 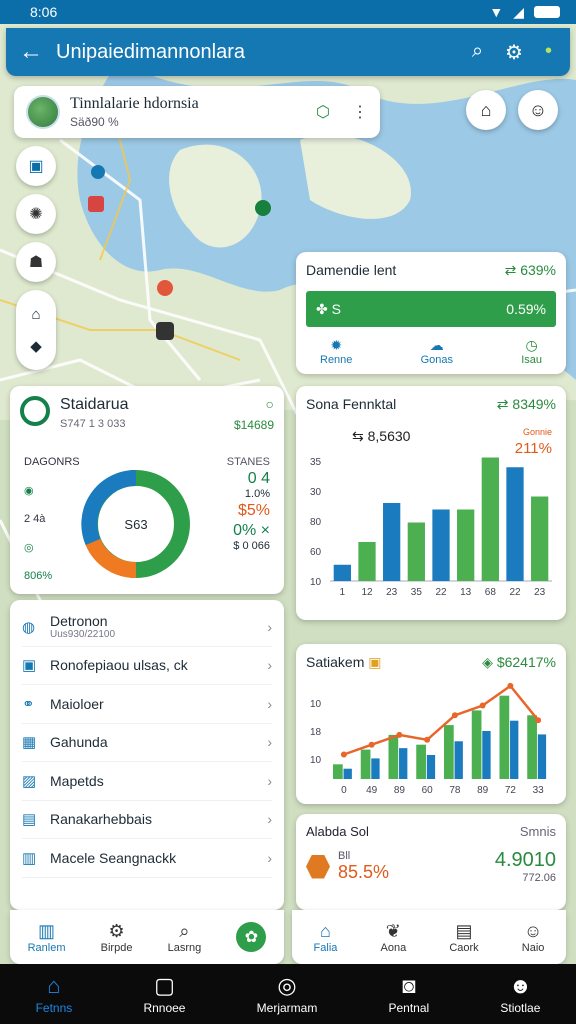 What do you see at coordinates (93, 424) in the screenshot?
I see `stats-subtitle: S747 1 3 033` at bounding box center [93, 424].